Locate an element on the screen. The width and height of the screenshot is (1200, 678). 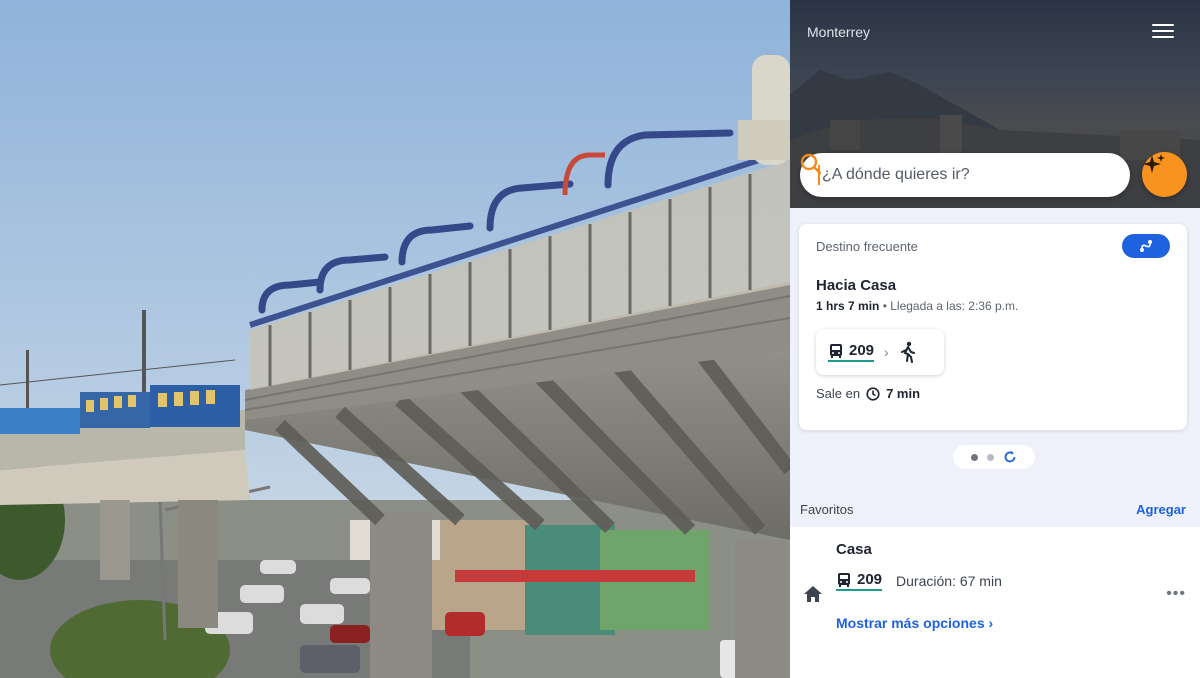
route-summary-chip: 209 › is located at coordinates (880, 352).